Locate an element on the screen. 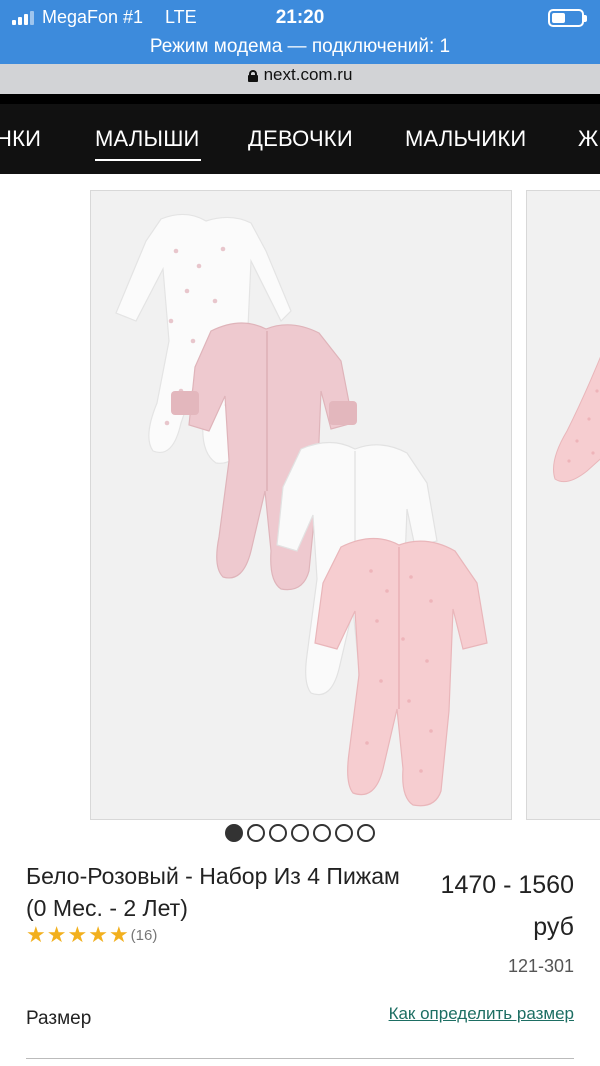 The height and width of the screenshot is (1066, 600). rating-stars: ★★★★★ is located at coordinates (78, 935).